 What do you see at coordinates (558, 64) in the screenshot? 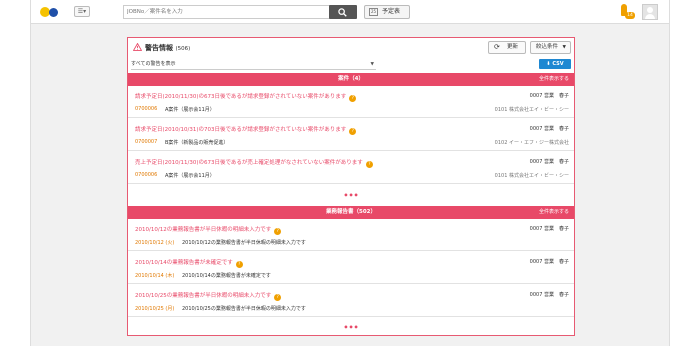
I see `csv-label: CSV` at bounding box center [558, 64].